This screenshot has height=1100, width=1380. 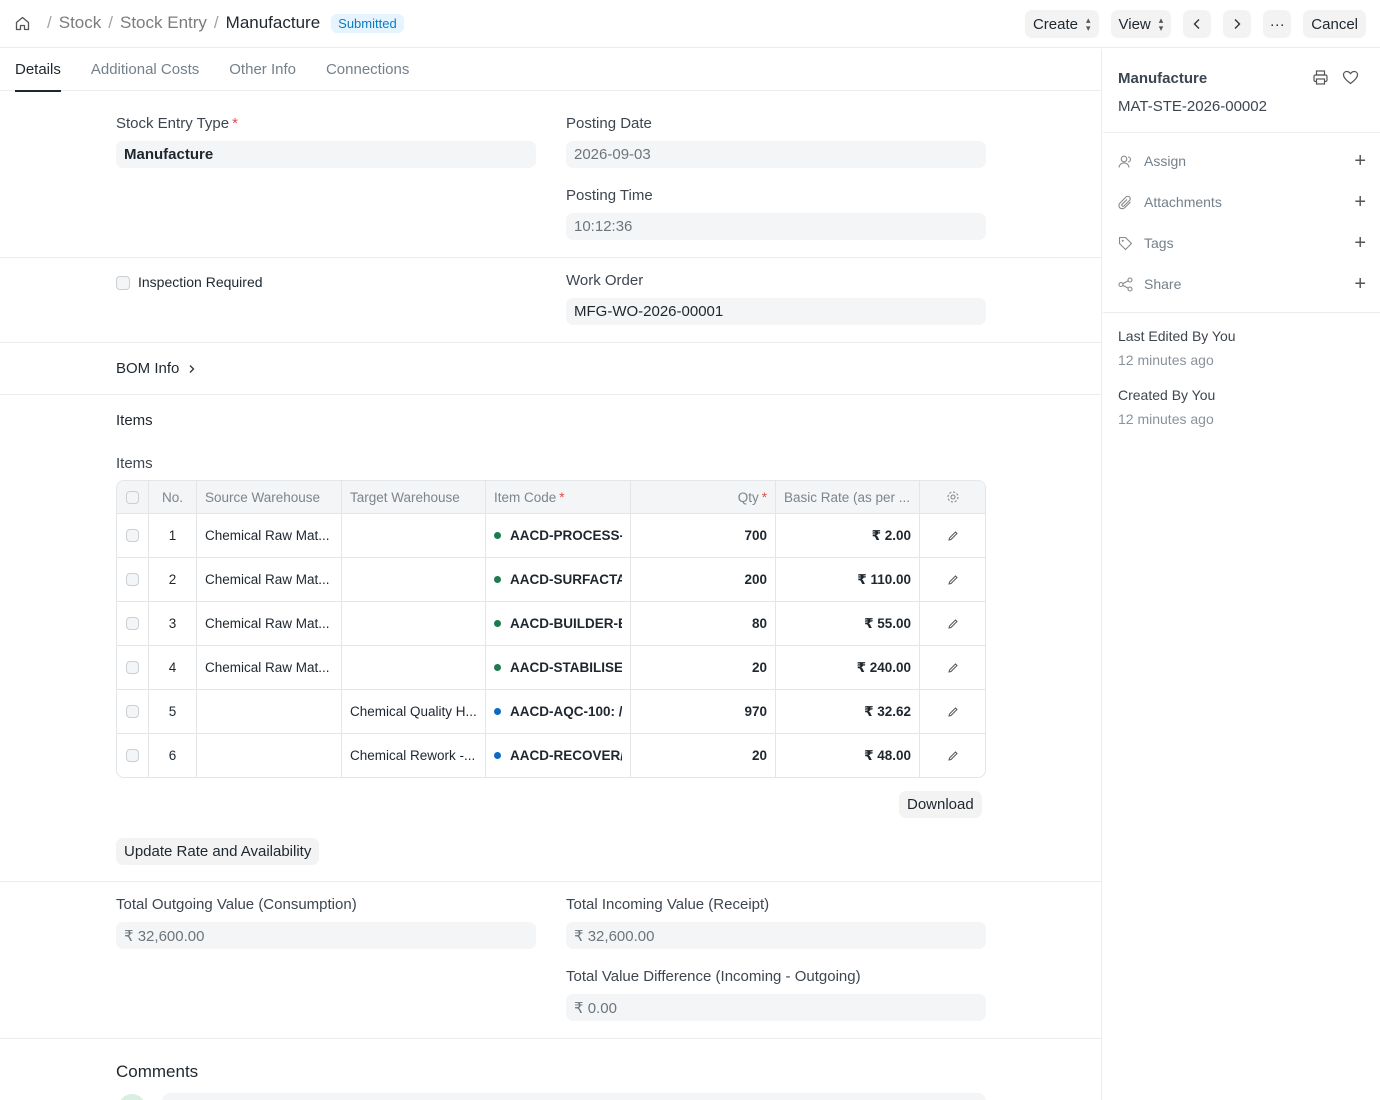 I want to click on more-button: ···, so click(x=1277, y=24).